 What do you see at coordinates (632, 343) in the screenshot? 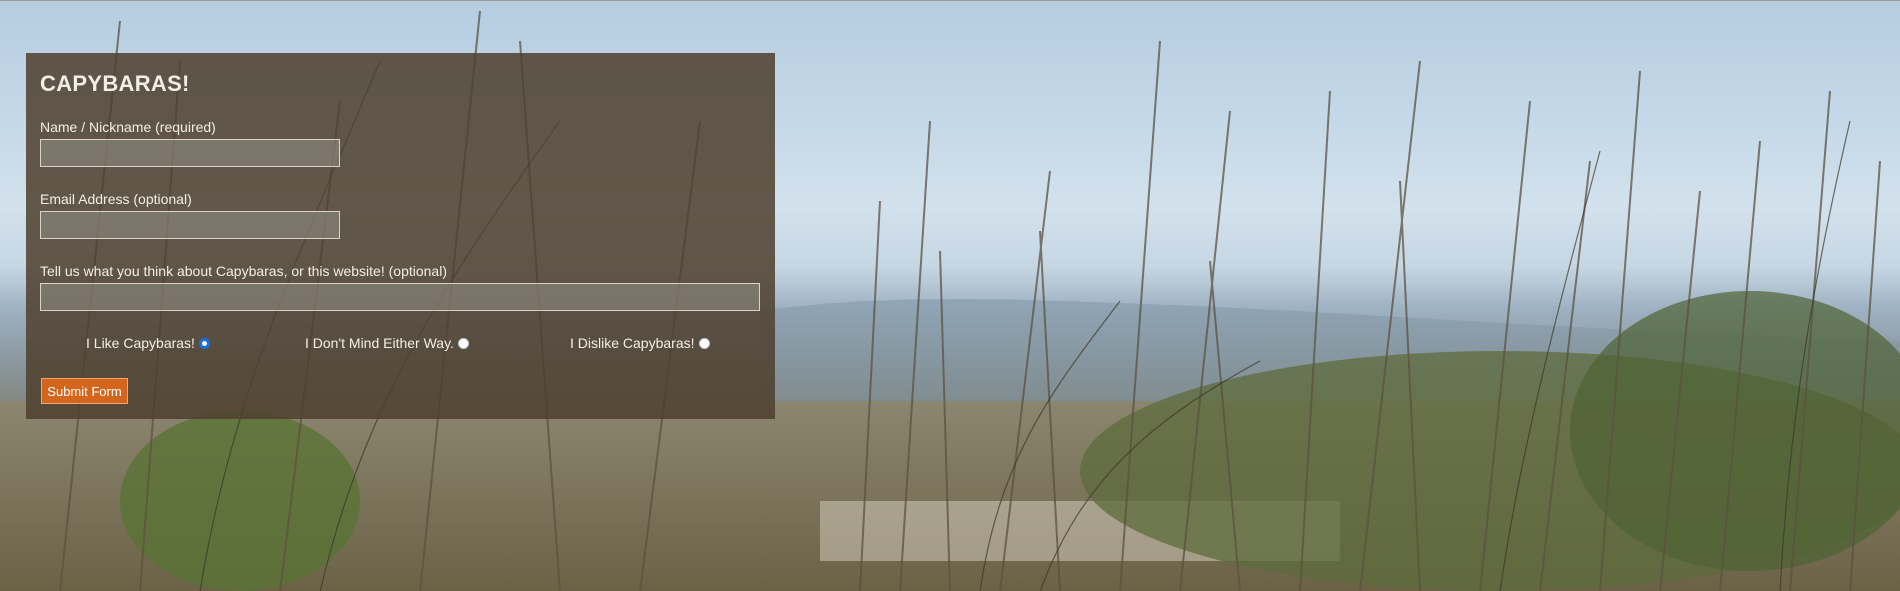
I see `option-dislike-label: I Dislike Capybaras!` at bounding box center [632, 343].